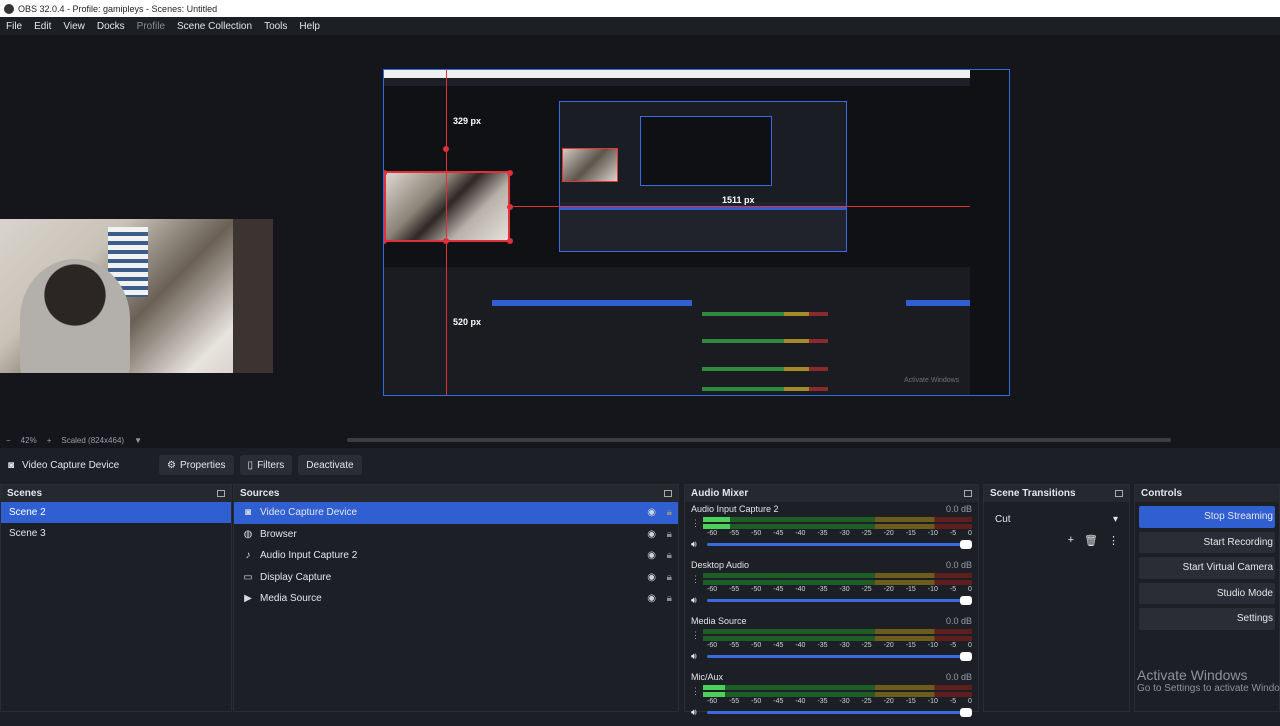 The image size is (1280, 726). Describe the element at coordinates (1003, 519) in the screenshot. I see `transition-value: Cut` at that location.